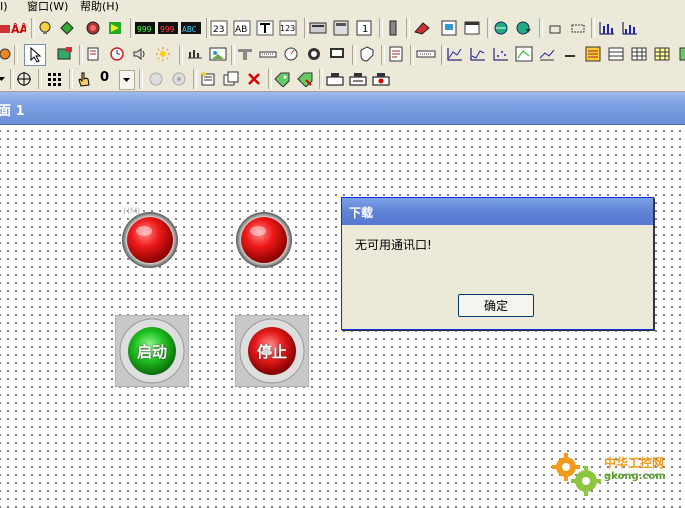 The width and height of the screenshot is (685, 508). I want to click on calendar-icon, so click(680, 54).